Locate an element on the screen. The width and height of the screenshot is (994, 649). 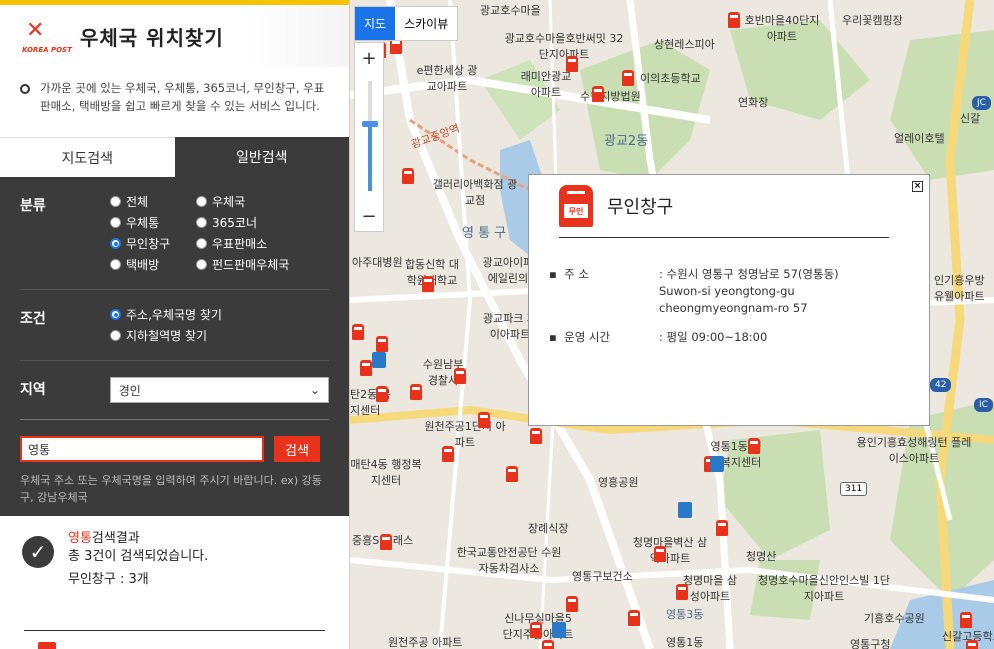
map-label: 청명산 is located at coordinates (761, 556).